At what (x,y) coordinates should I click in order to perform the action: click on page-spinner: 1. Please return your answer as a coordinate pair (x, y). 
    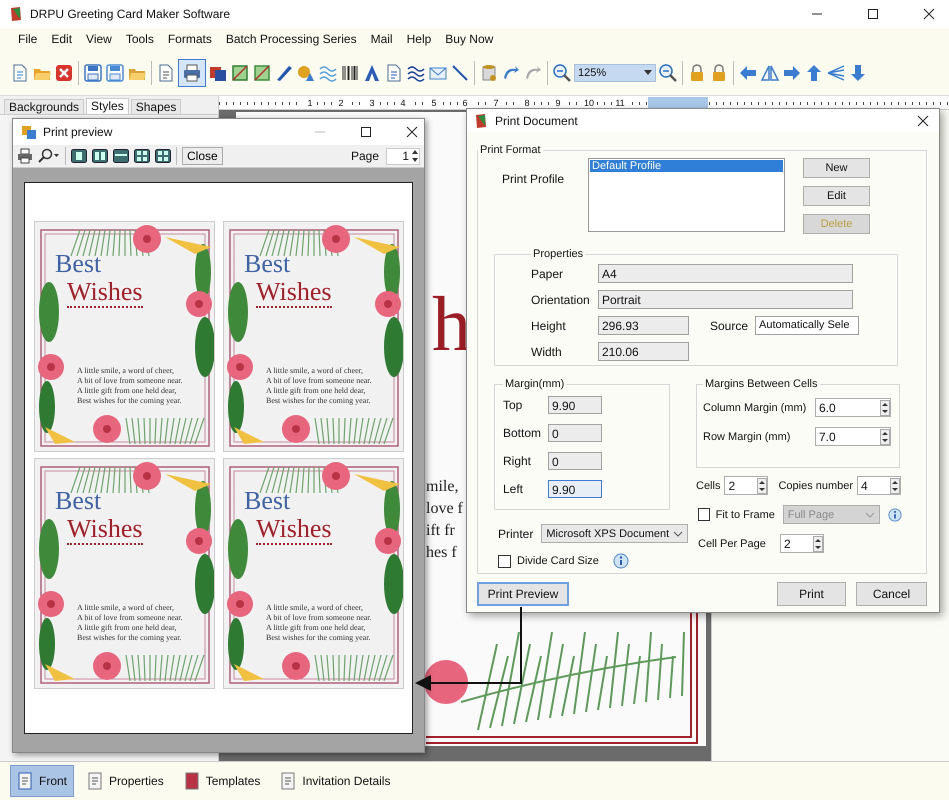
    Looking at the image, I should click on (403, 156).